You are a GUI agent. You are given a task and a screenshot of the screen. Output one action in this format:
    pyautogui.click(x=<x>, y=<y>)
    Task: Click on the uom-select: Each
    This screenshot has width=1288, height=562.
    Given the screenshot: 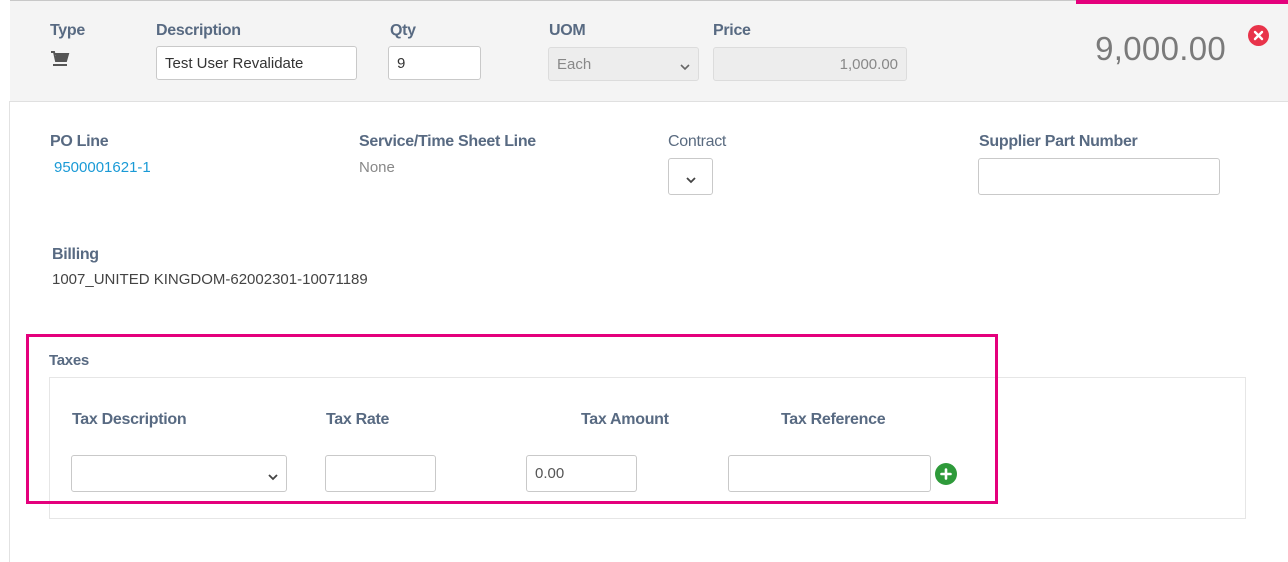 What is the action you would take?
    pyautogui.click(x=623, y=64)
    